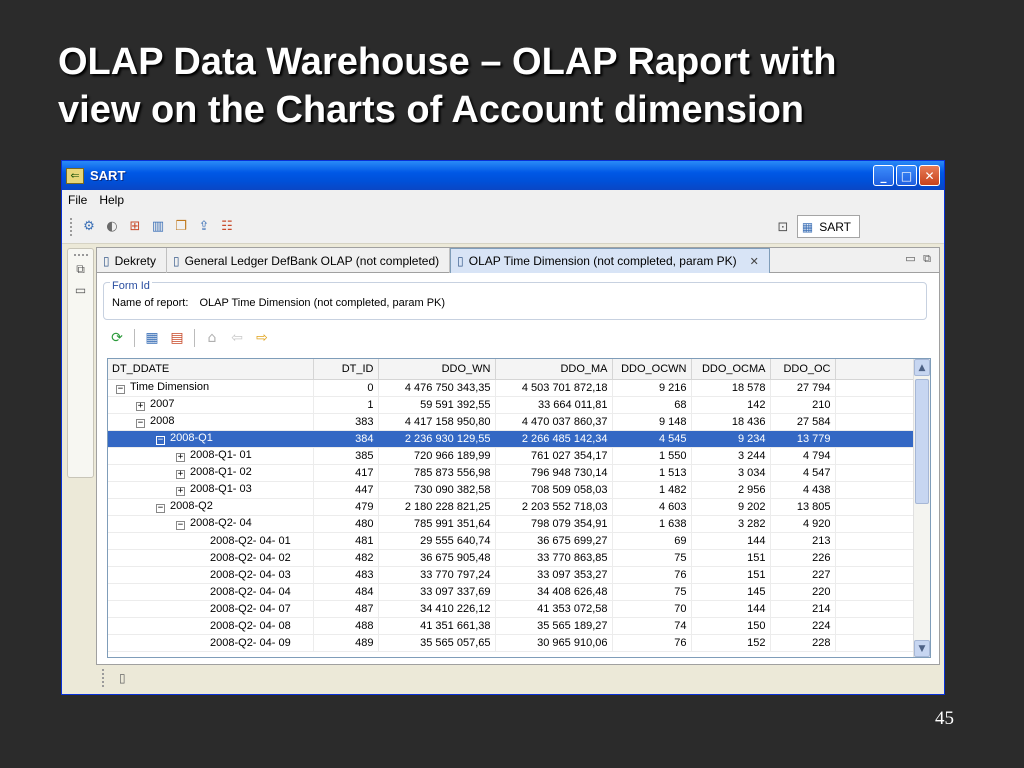 This screenshot has height=768, width=1024. I want to click on table-cell: 9 202, so click(731, 507).